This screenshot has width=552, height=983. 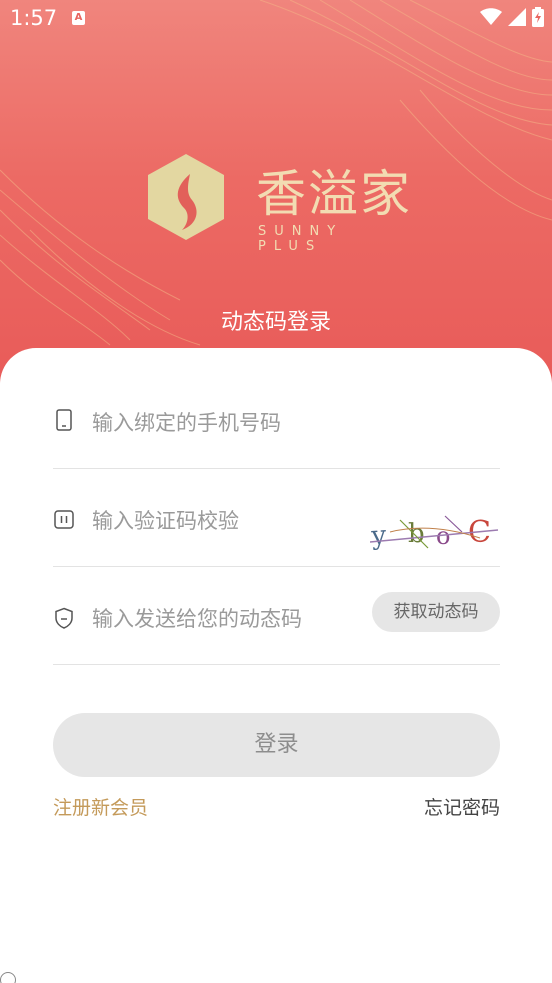 I want to click on a-icon: A, so click(x=78, y=18).